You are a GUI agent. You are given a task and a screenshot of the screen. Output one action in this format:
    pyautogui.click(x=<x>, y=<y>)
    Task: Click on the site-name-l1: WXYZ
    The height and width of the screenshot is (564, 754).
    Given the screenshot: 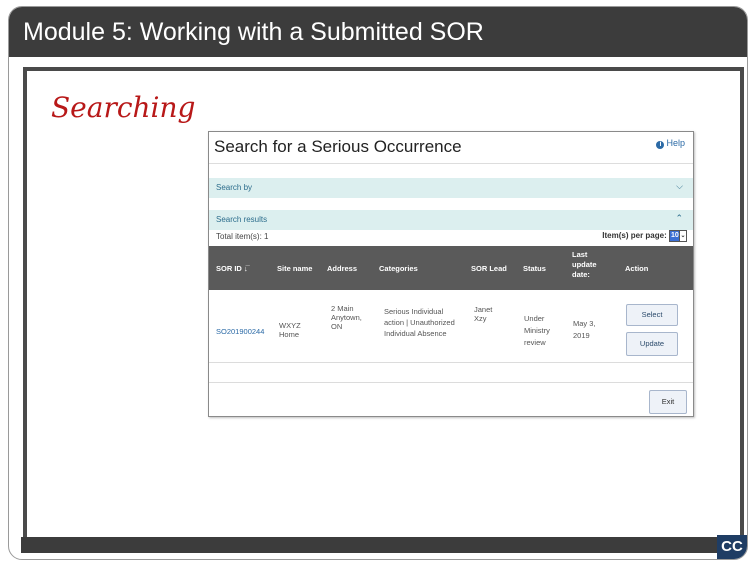 What is the action you would take?
    pyautogui.click(x=290, y=325)
    